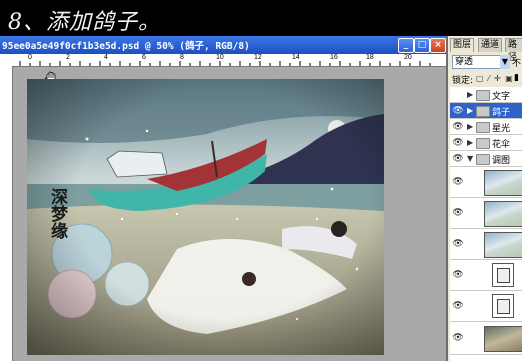  I want to click on opacity-label: 不, so click(517, 64).